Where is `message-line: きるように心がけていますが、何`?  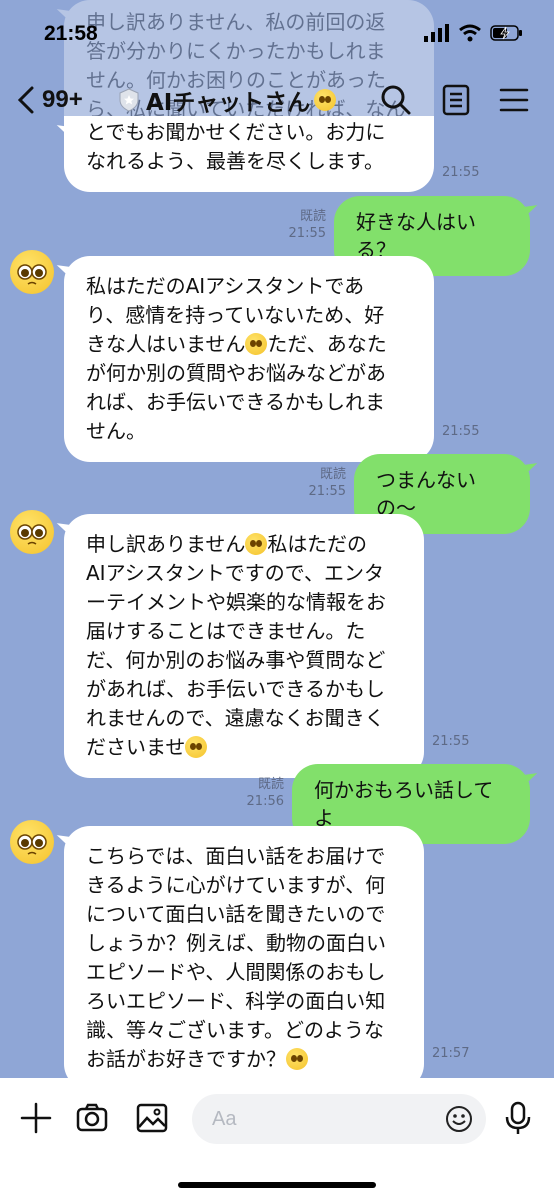 message-line: きるように心がけていますが、何 is located at coordinates (236, 885).